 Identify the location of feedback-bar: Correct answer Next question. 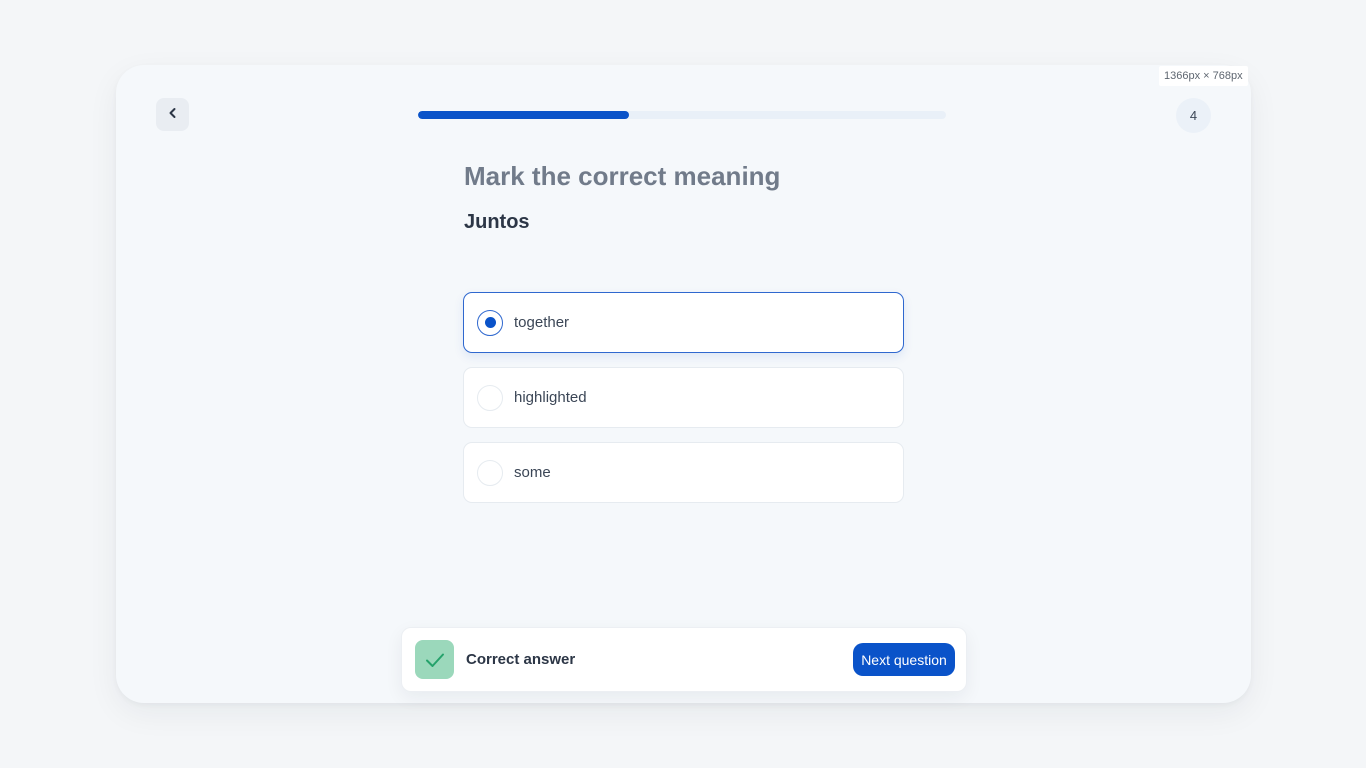
(684, 659).